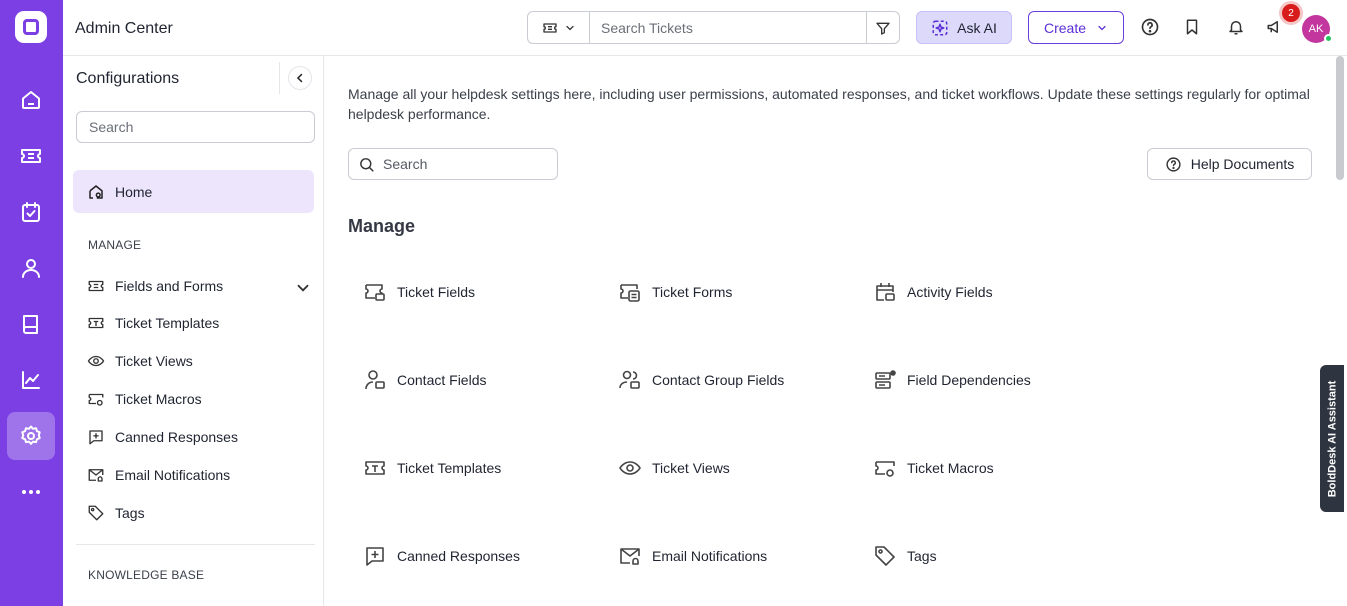 The width and height of the screenshot is (1347, 606). Describe the element at coordinates (728, 27) in the screenshot. I see `search-tickets-input` at that location.